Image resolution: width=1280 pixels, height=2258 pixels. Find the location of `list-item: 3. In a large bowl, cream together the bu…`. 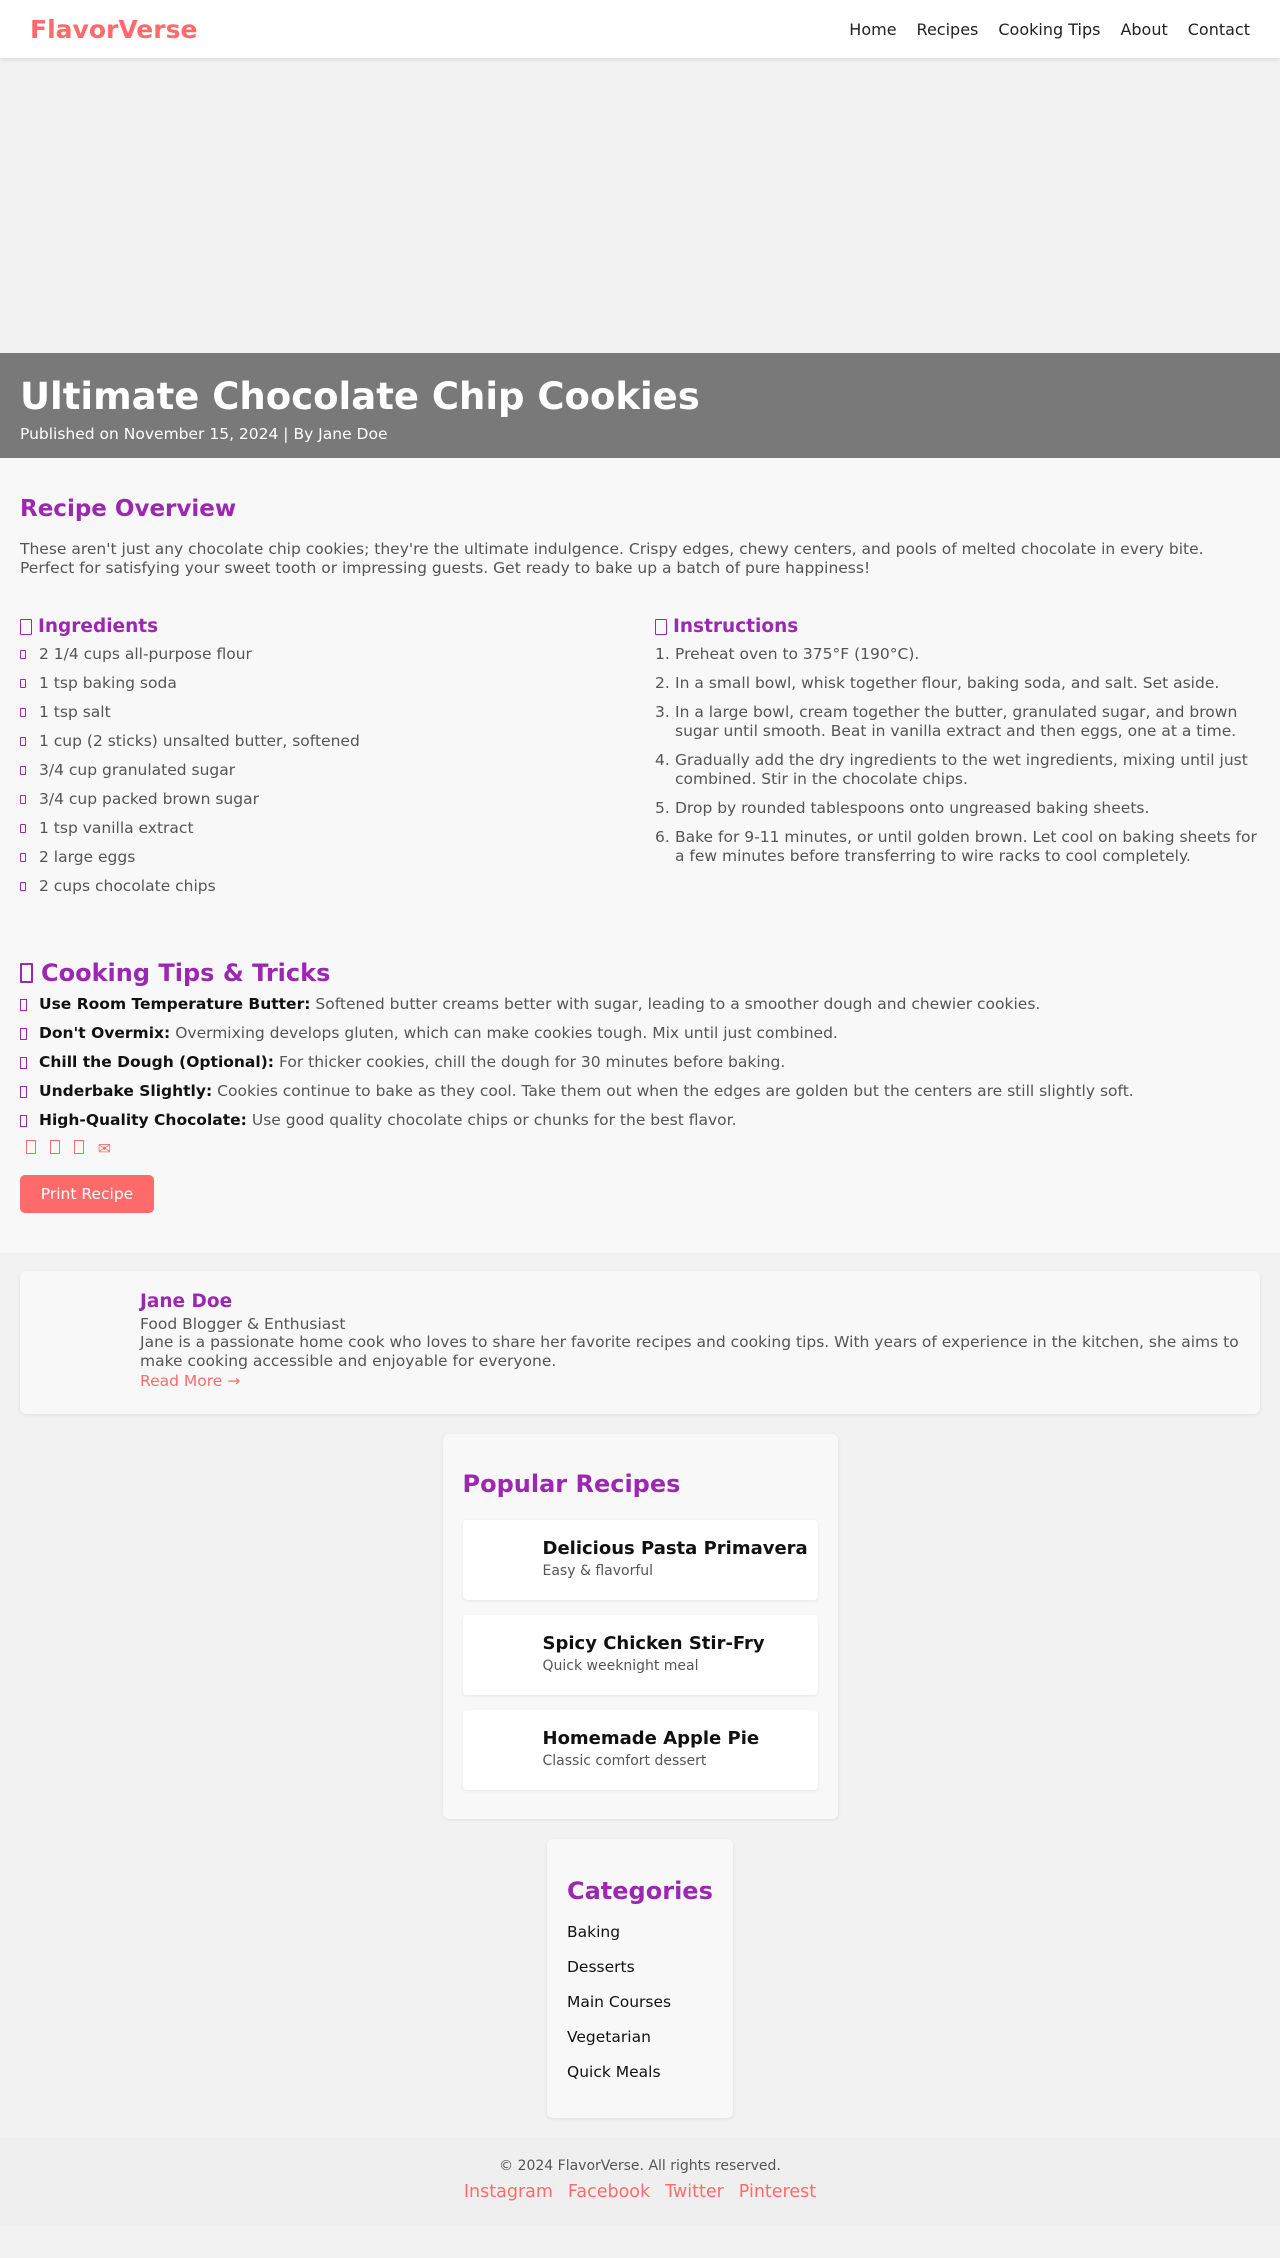

list-item: 3. In a large bowl, cream together the bu… is located at coordinates (957, 722).